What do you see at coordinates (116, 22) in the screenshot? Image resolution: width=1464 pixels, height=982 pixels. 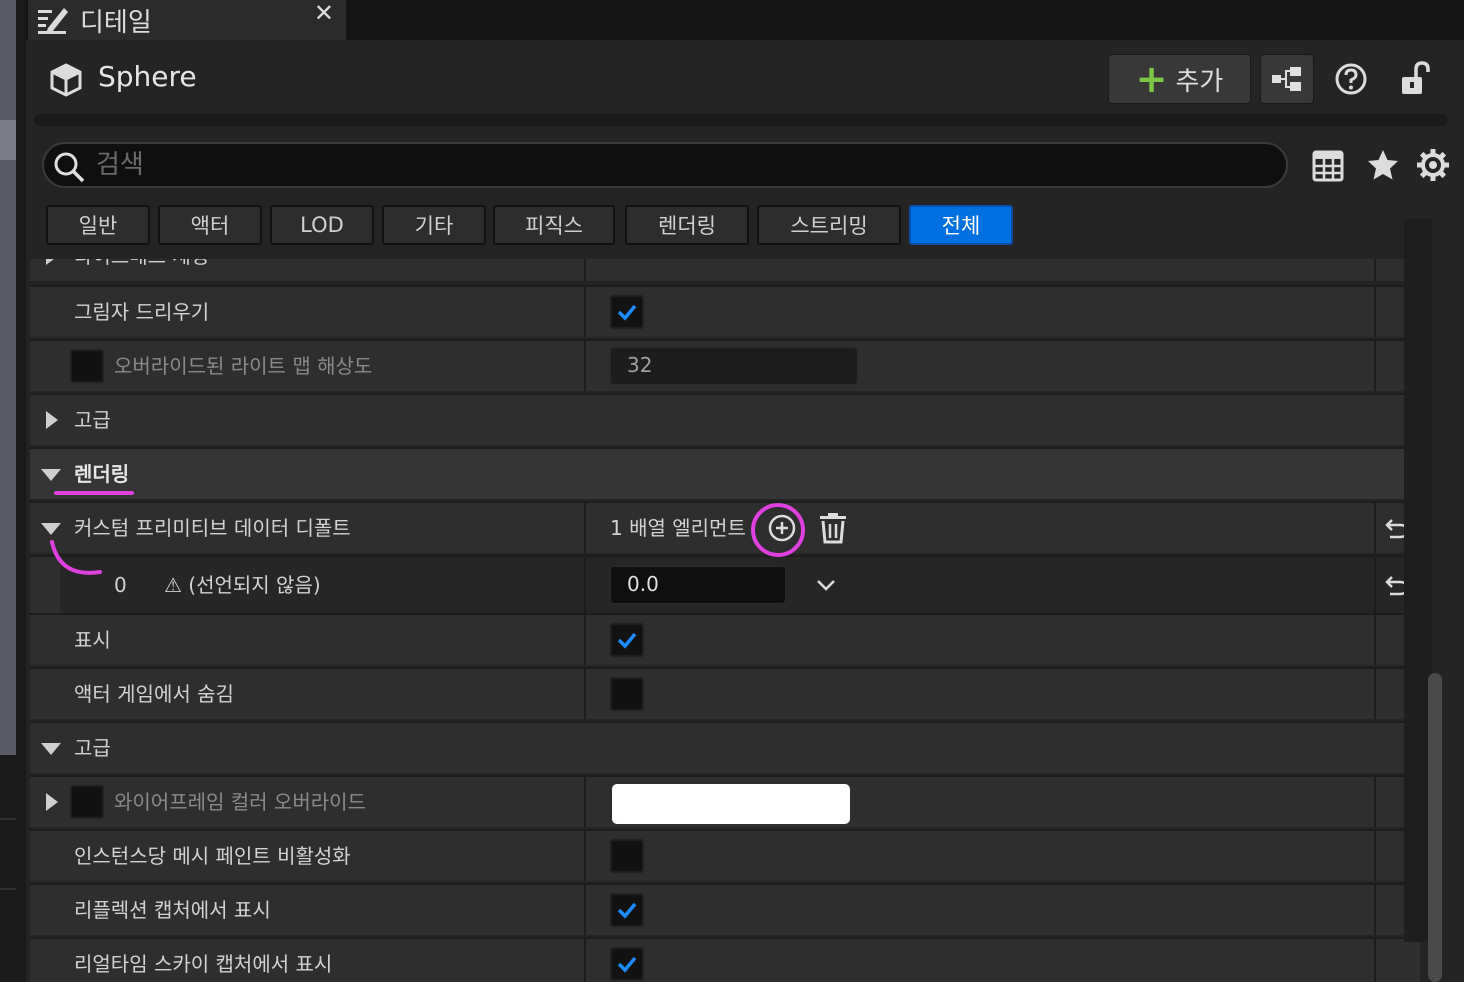 I see `tab-title: 디테일` at bounding box center [116, 22].